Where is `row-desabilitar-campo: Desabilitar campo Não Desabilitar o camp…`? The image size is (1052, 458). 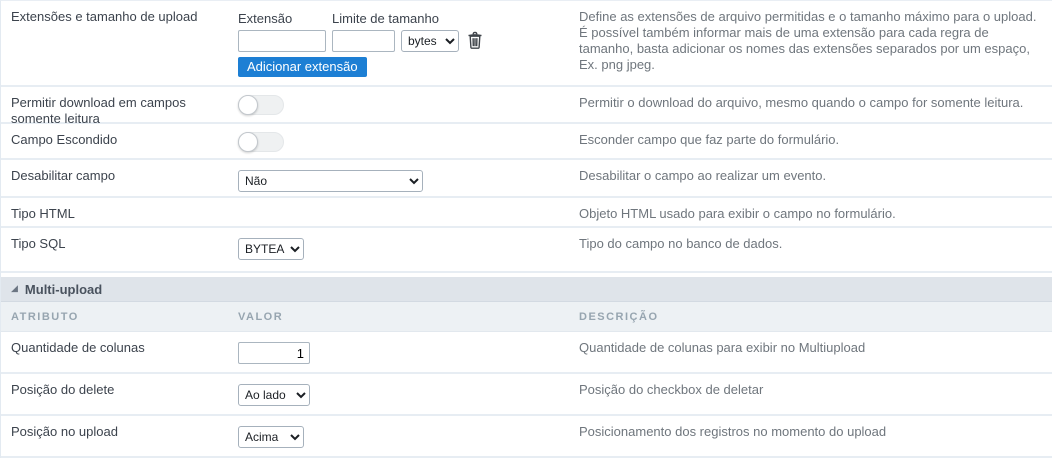 row-desabilitar-campo: Desabilitar campo Não Desabilitar o camp… is located at coordinates (526, 179).